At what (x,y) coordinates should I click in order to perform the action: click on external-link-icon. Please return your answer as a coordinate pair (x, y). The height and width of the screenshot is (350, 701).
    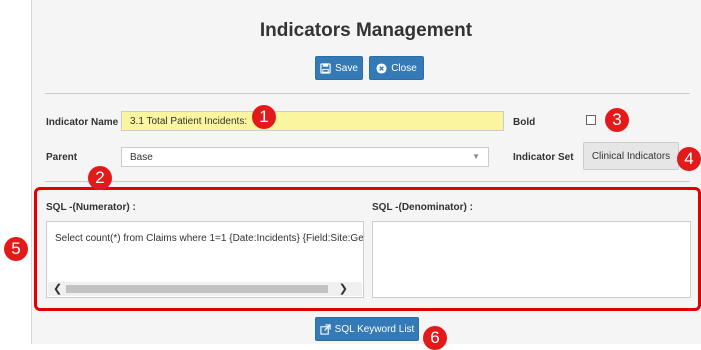
    Looking at the image, I should click on (325, 329).